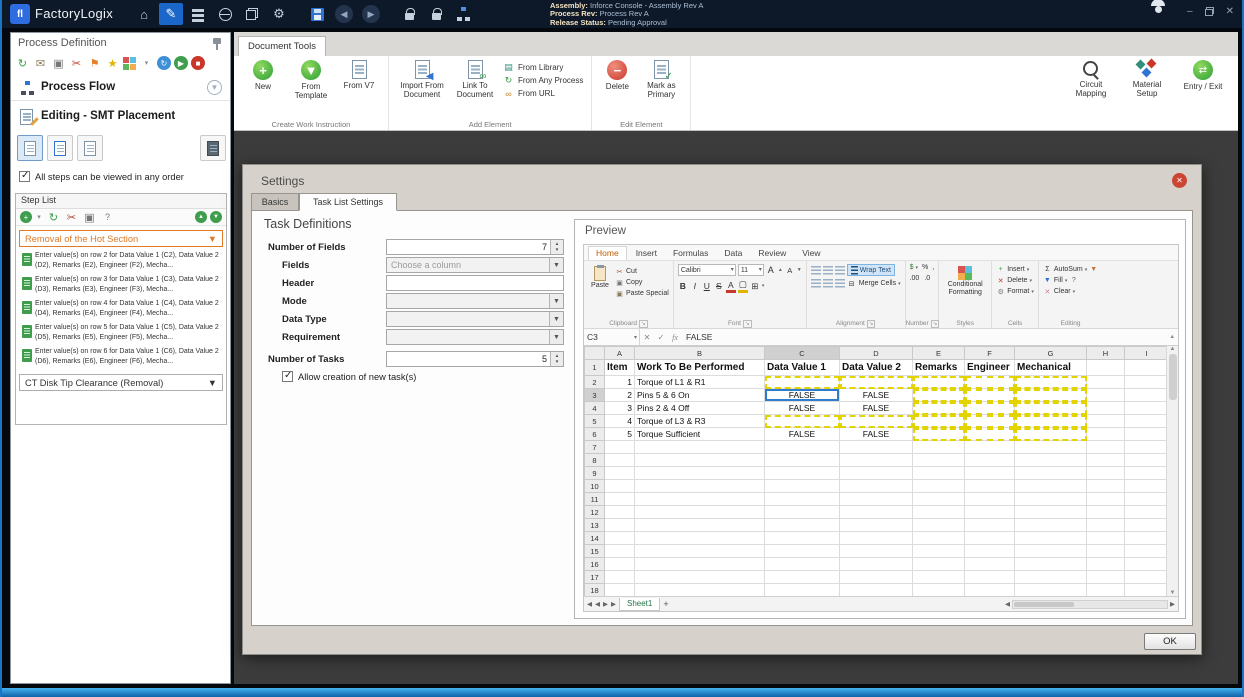  Describe the element at coordinates (874, 284) in the screenshot. I see `merge-cells-button: ⊟ Merge Cells ▾` at that location.